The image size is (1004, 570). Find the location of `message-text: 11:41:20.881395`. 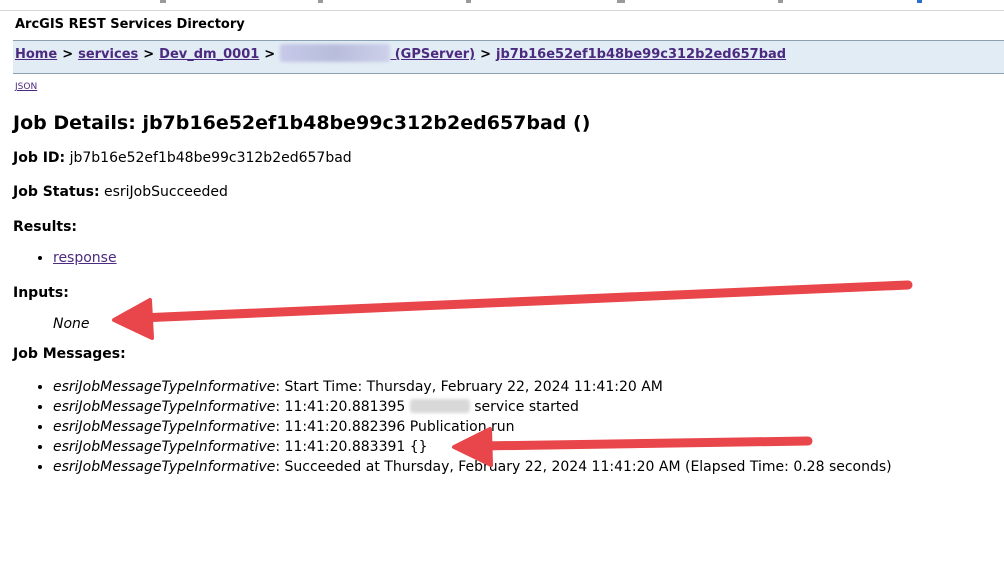

message-text: 11:41:20.881395 is located at coordinates (345, 407).